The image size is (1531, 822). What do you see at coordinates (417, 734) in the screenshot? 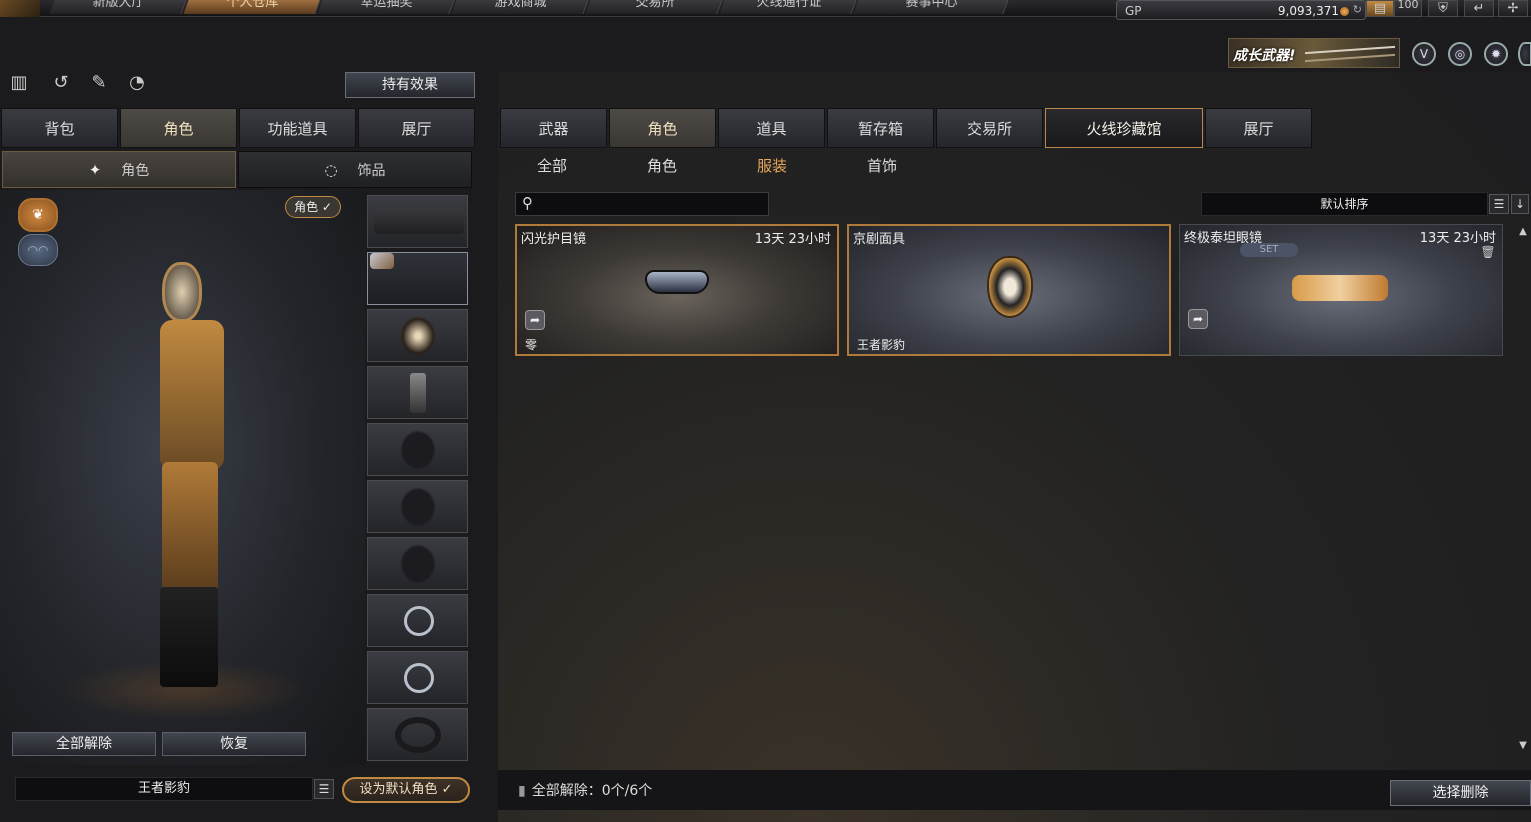
I see `slot-bracelet` at bounding box center [417, 734].